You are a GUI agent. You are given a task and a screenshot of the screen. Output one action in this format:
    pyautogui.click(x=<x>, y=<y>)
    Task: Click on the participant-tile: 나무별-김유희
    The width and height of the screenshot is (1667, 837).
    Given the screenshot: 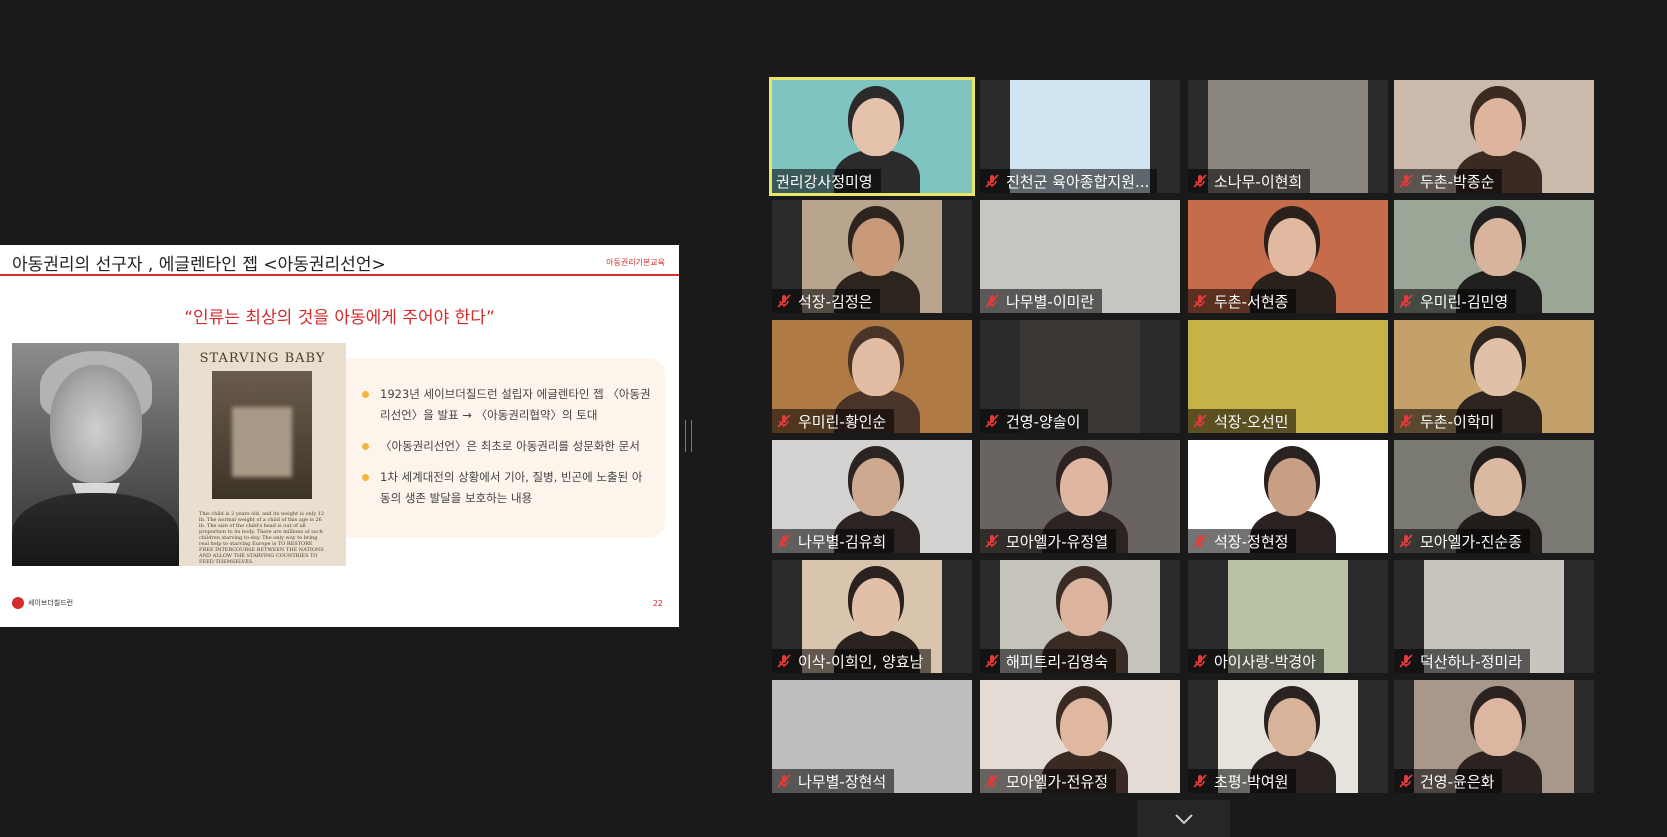 What is the action you would take?
    pyautogui.click(x=872, y=496)
    